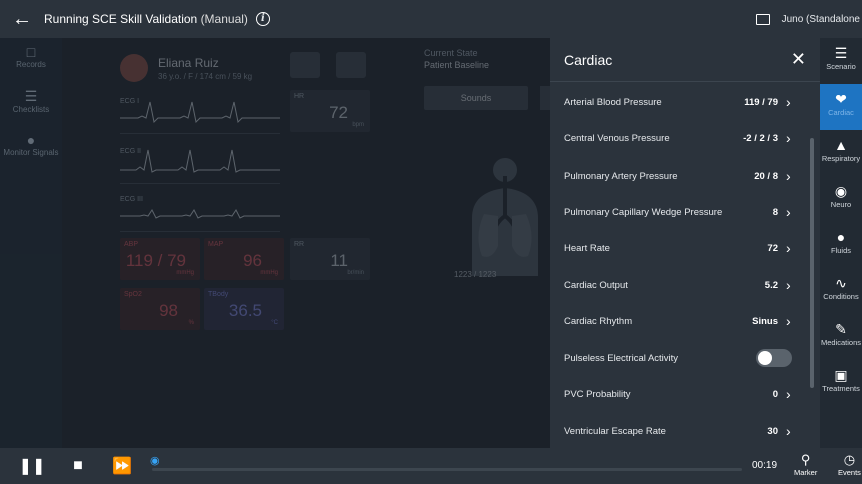  Describe the element at coordinates (252, 260) in the screenshot. I see `map-value: 96` at that location.